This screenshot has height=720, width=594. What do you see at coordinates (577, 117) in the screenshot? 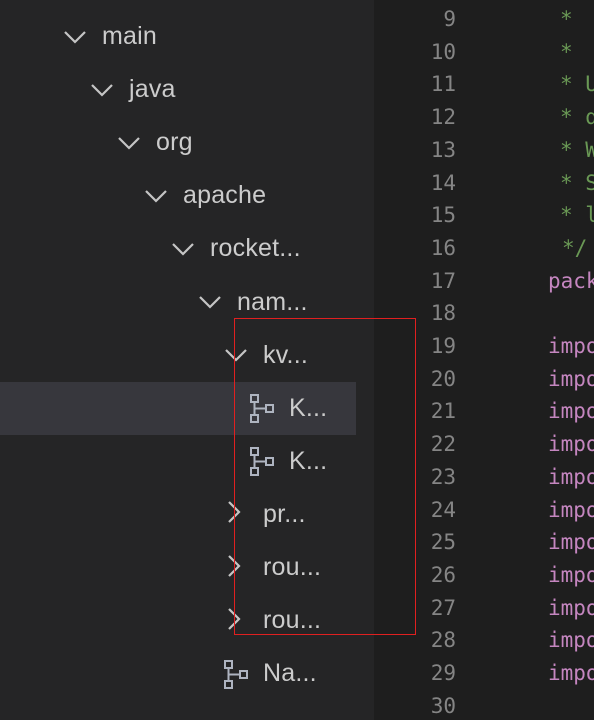
I see `code-line: * d` at bounding box center [577, 117].